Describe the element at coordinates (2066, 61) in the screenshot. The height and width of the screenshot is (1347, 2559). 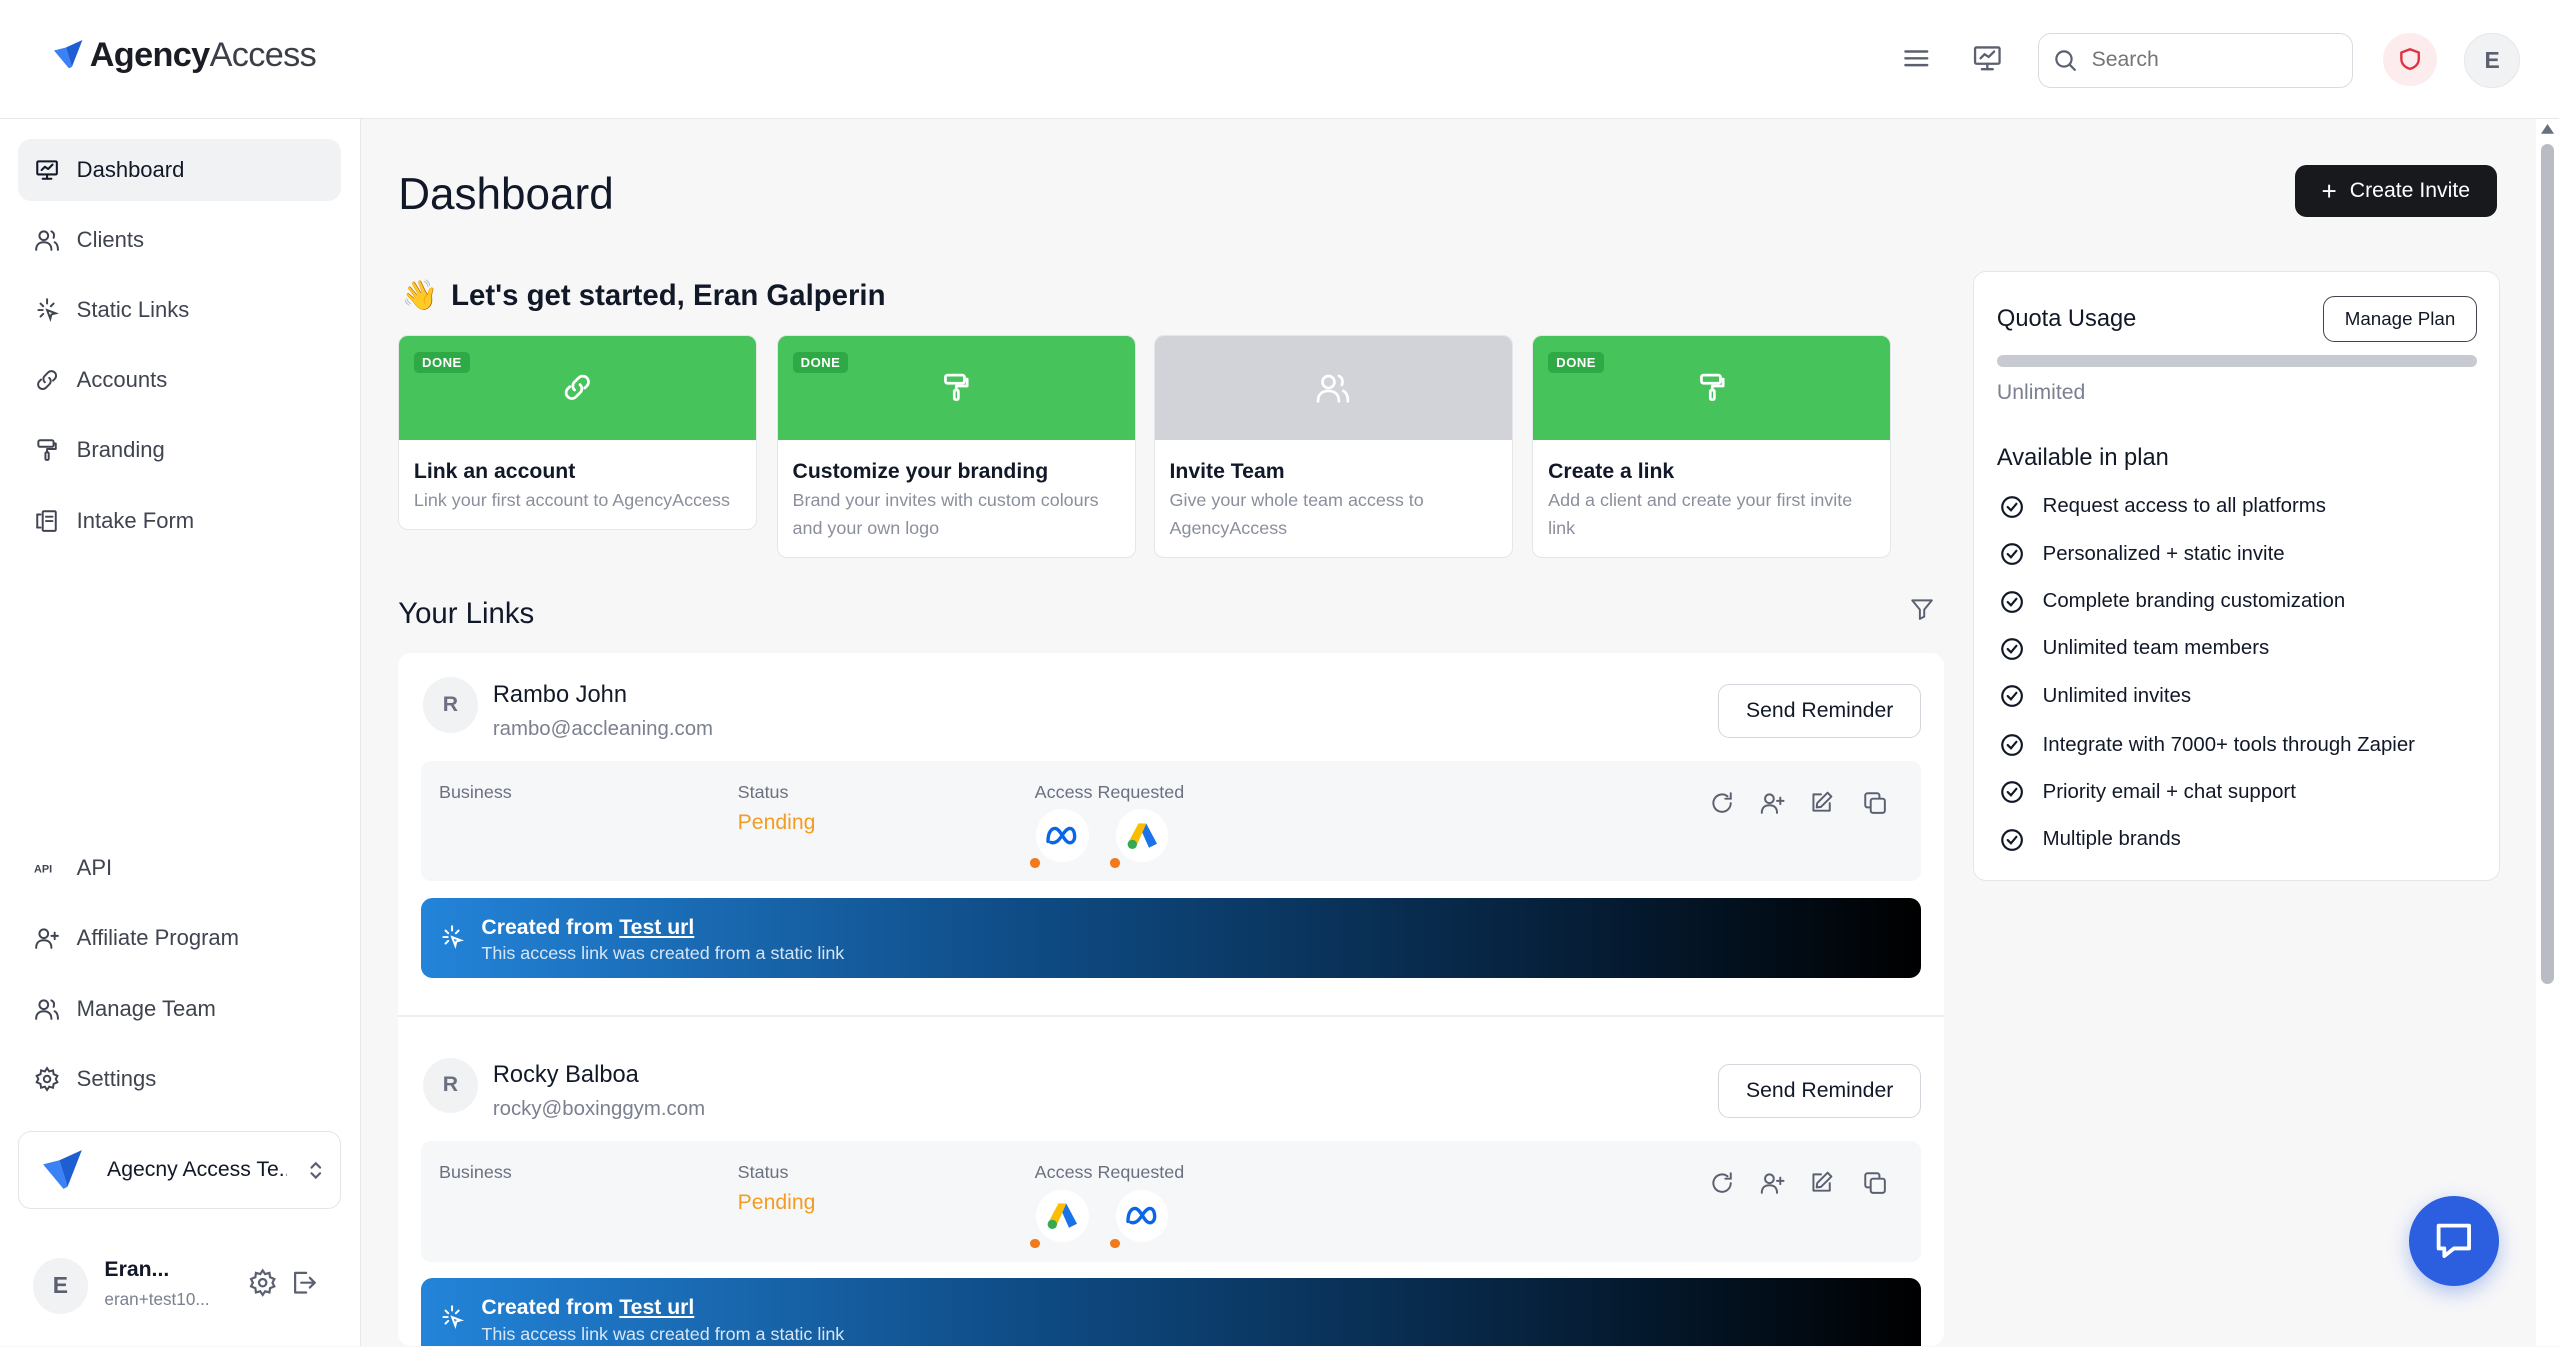
I see `search-icon` at that location.